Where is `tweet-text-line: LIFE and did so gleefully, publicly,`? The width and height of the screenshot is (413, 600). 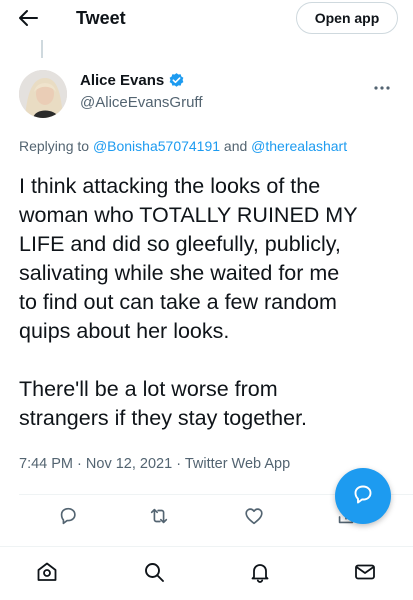 tweet-text-line: LIFE and did so gleefully, publicly, is located at coordinates (180, 244).